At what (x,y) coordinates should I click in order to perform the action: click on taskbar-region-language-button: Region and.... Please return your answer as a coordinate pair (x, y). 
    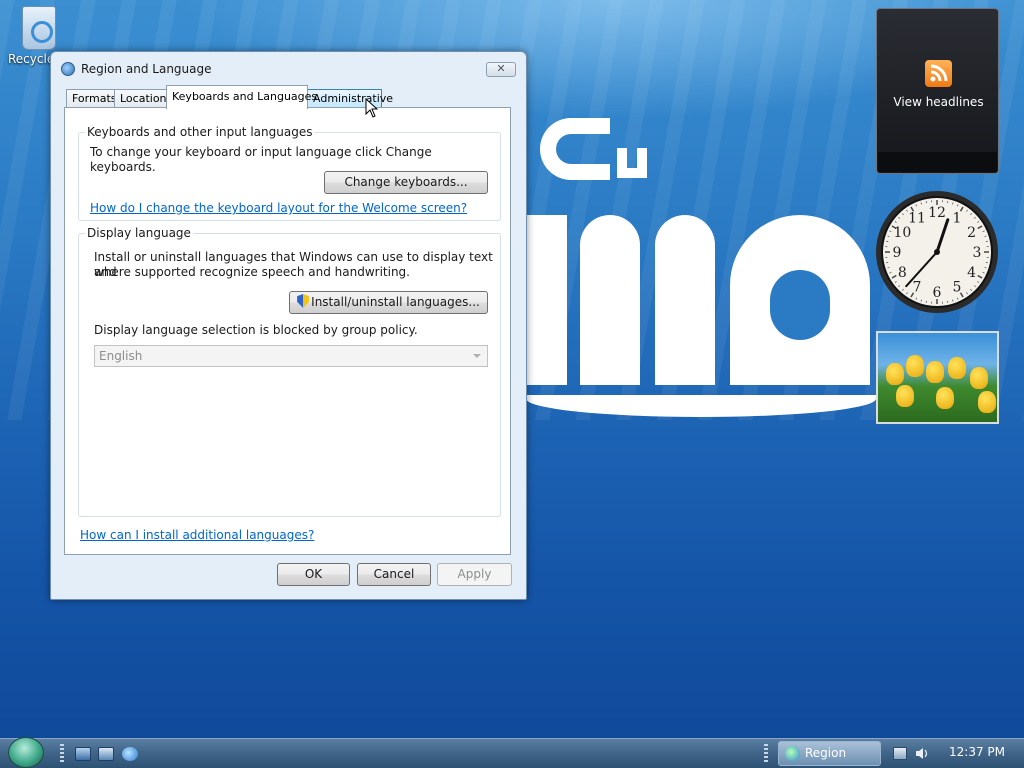
    Looking at the image, I should click on (829, 753).